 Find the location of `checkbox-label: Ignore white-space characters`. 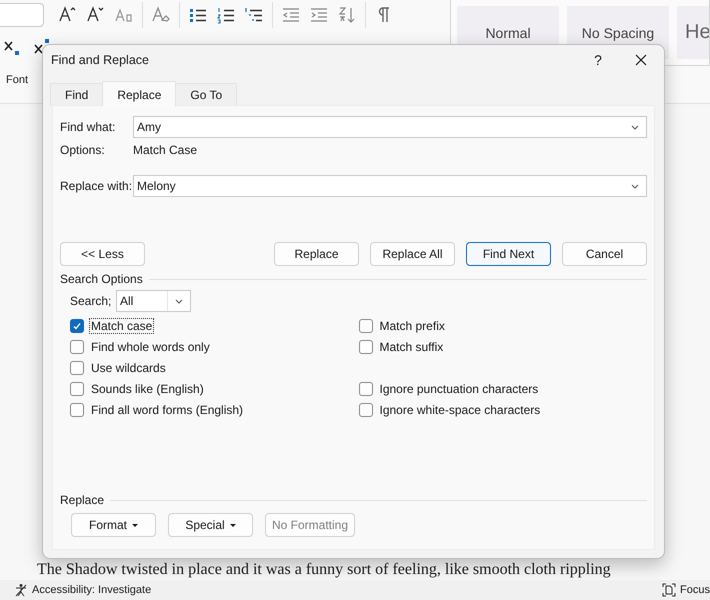

checkbox-label: Ignore white-space characters is located at coordinates (460, 410).